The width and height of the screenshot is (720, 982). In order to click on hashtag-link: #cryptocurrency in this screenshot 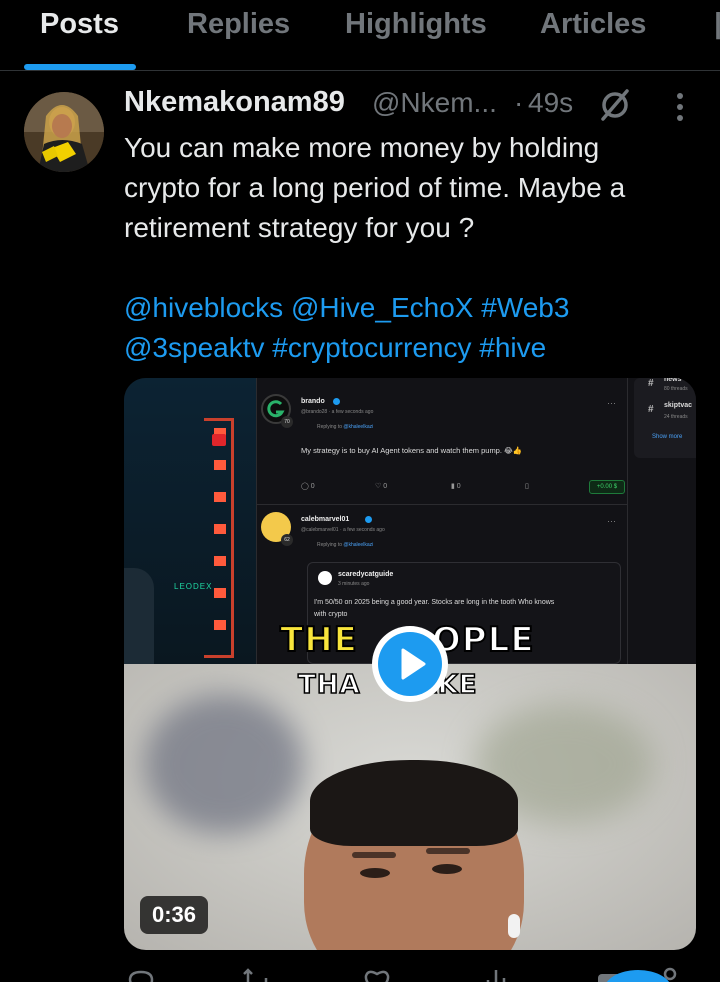, I will do `click(371, 347)`.